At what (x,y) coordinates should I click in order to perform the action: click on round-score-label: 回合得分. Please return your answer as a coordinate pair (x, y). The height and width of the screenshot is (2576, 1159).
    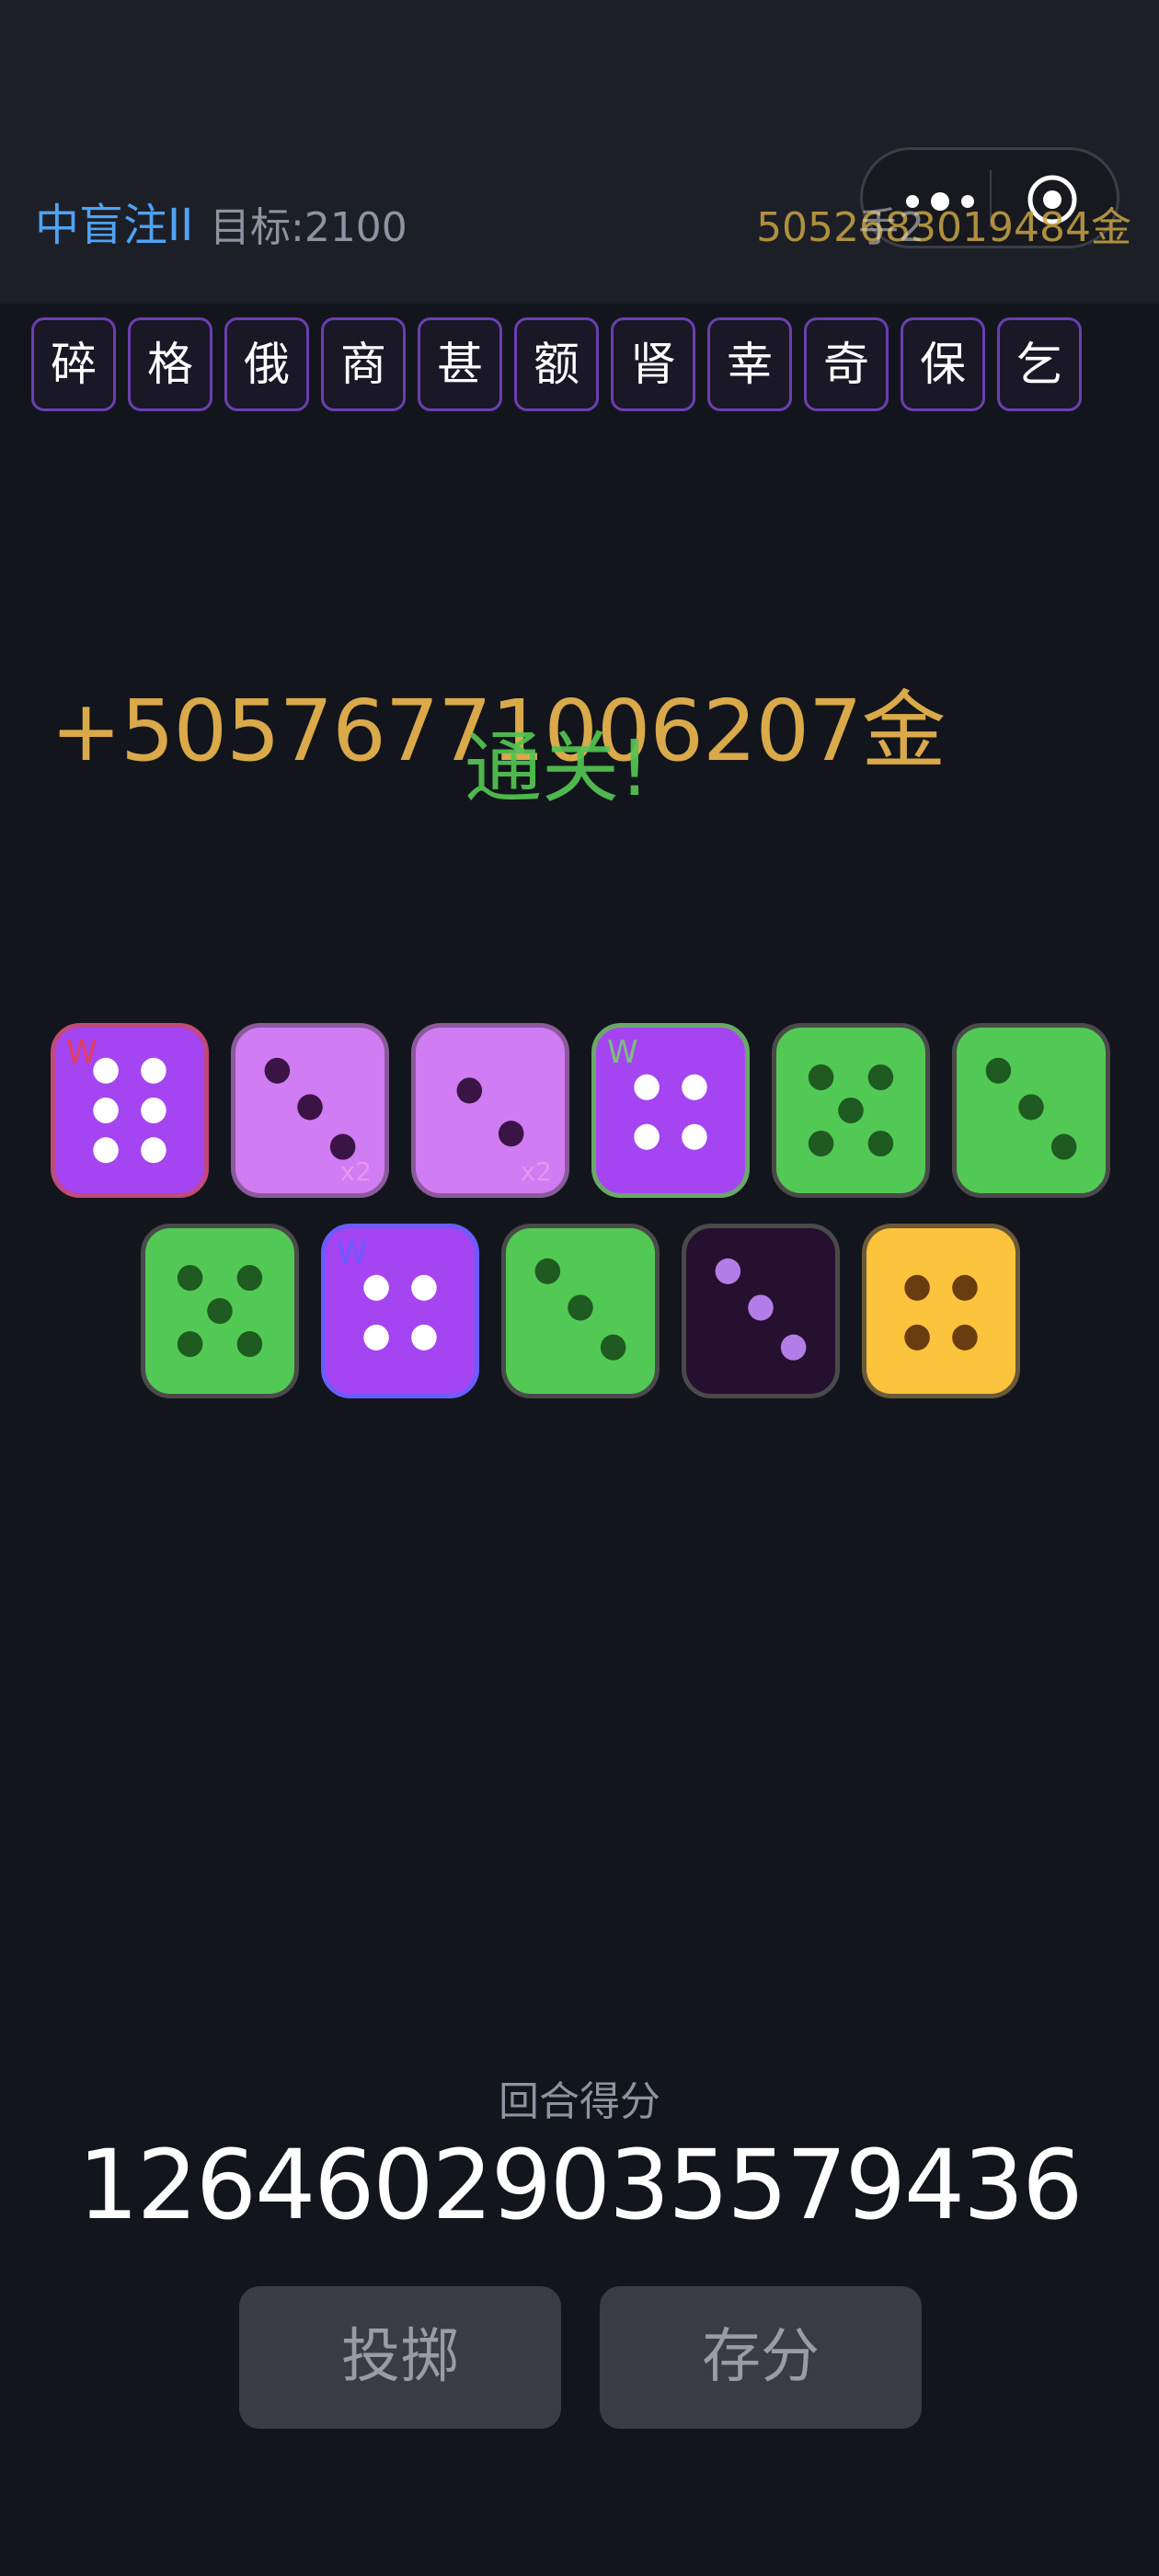
    Looking at the image, I should click on (579, 2101).